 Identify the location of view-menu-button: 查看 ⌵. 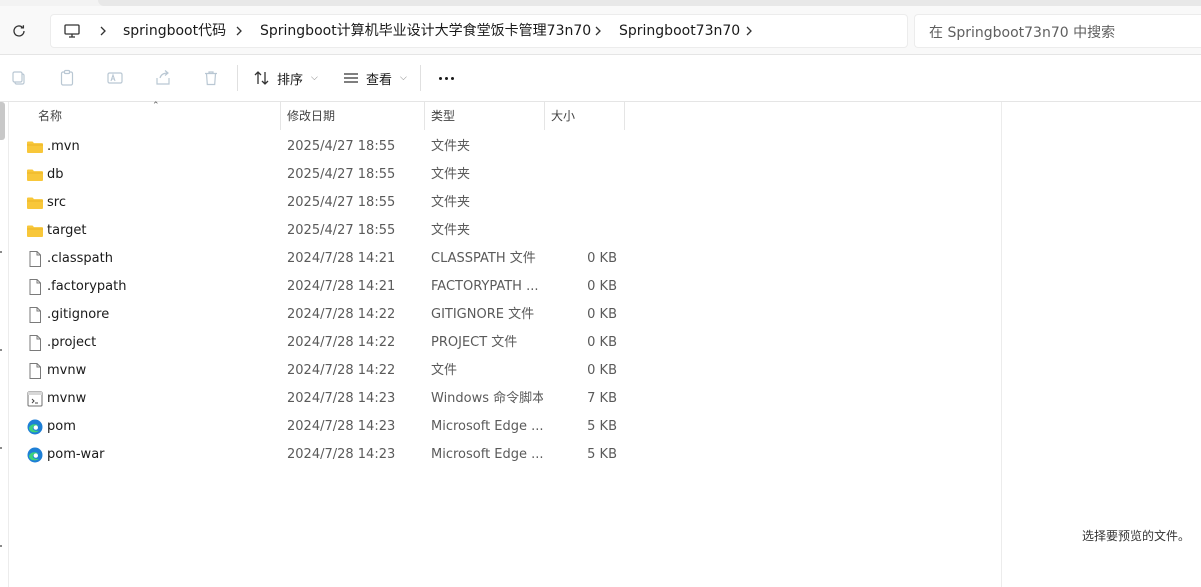
(374, 78).